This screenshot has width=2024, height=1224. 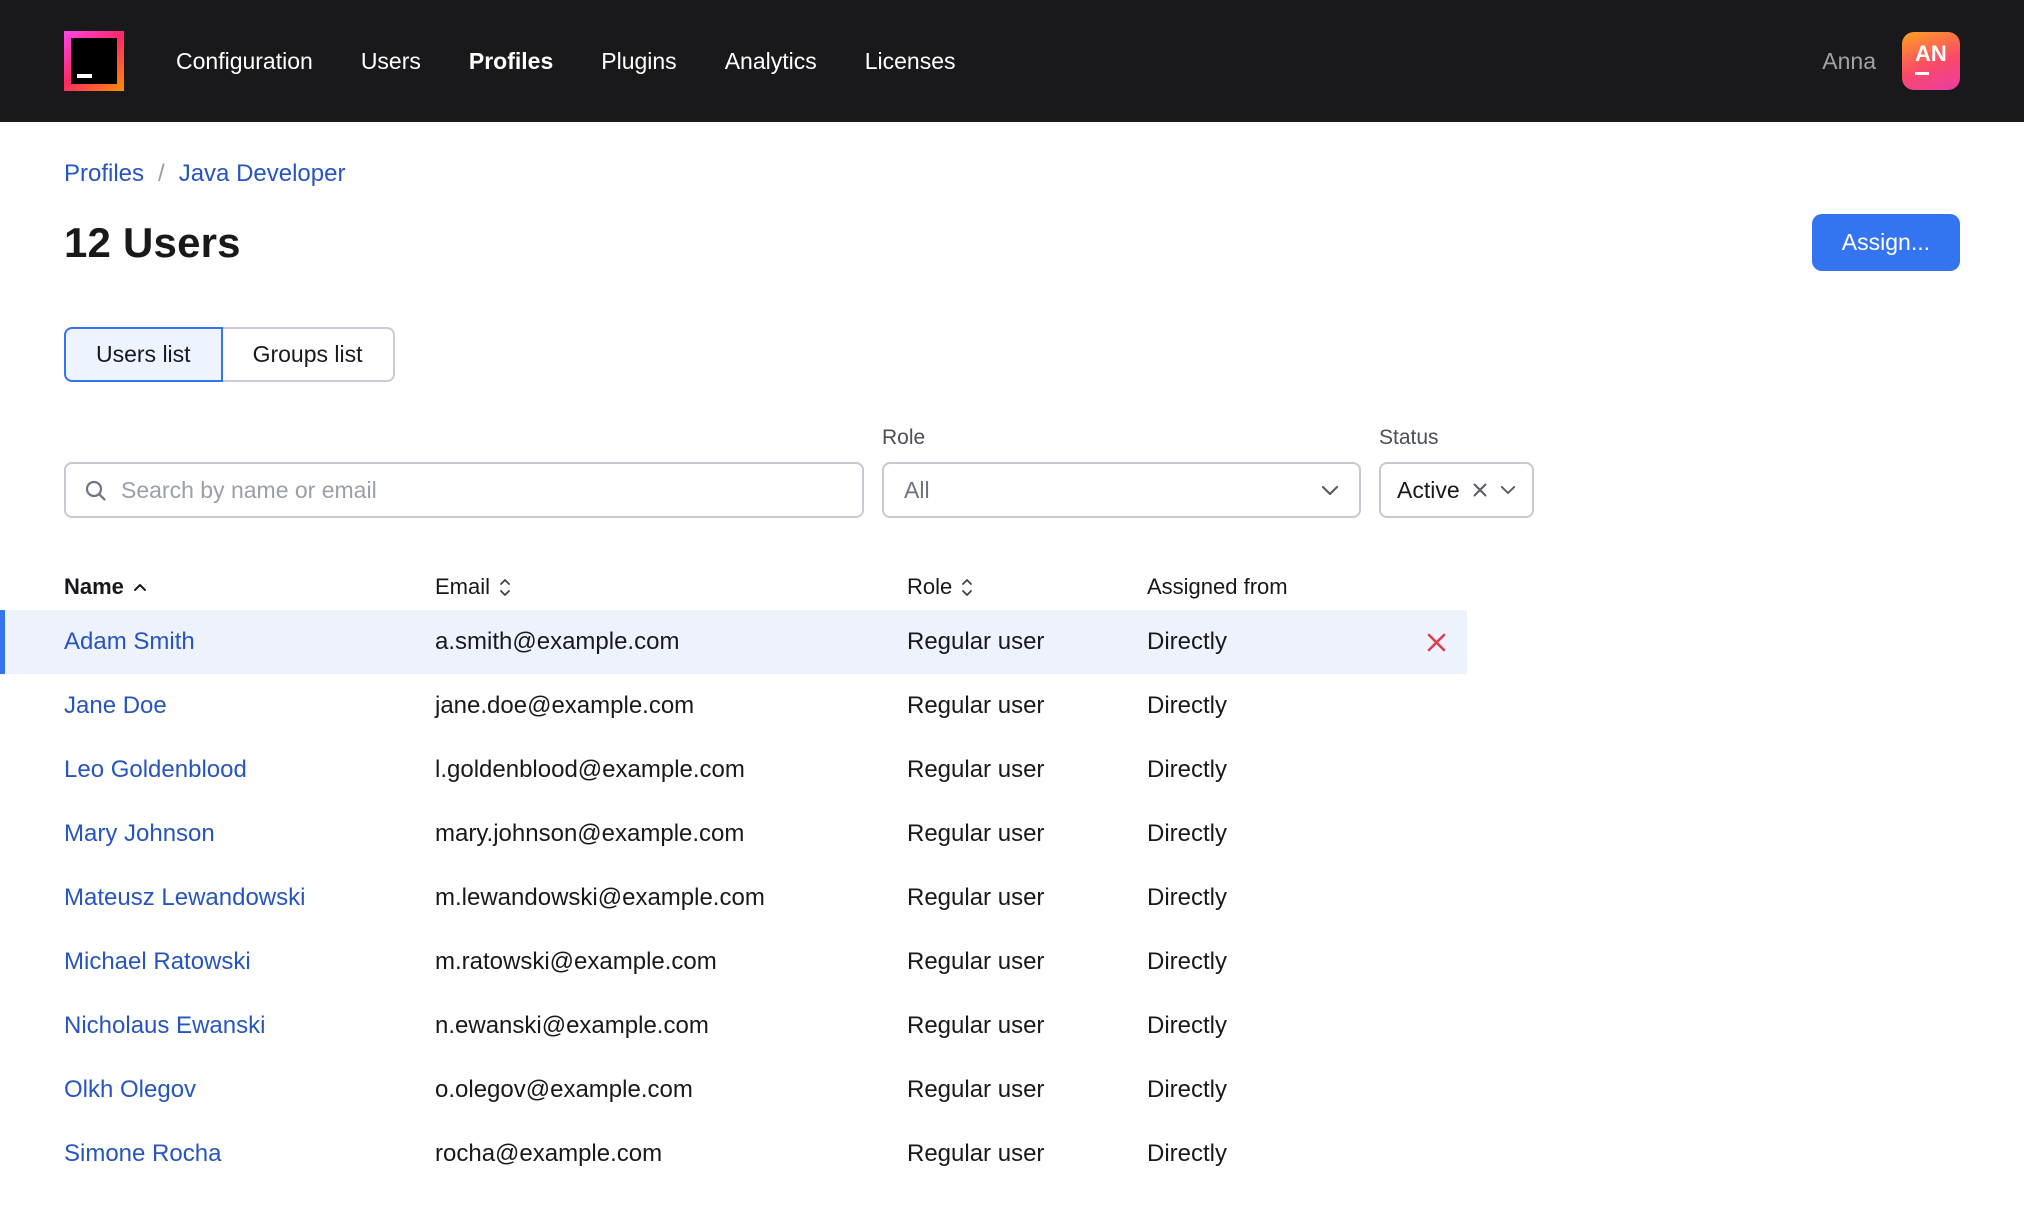 What do you see at coordinates (590, 833) in the screenshot?
I see `user-email: mary.johnson@example.com` at bounding box center [590, 833].